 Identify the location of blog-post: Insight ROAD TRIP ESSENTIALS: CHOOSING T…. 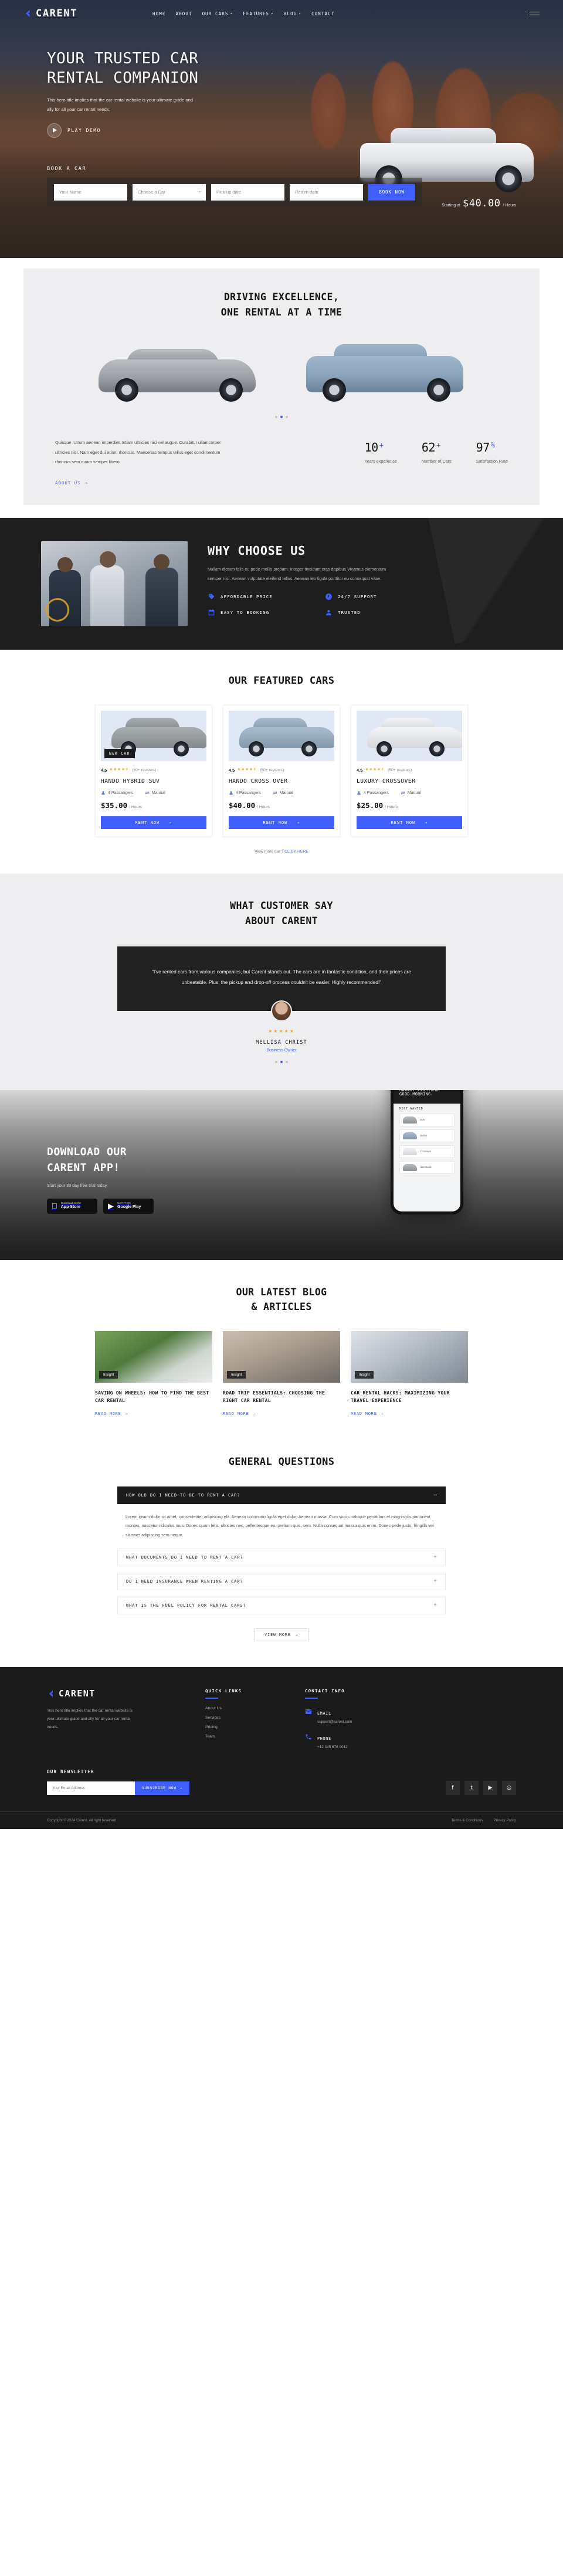
(281, 1374).